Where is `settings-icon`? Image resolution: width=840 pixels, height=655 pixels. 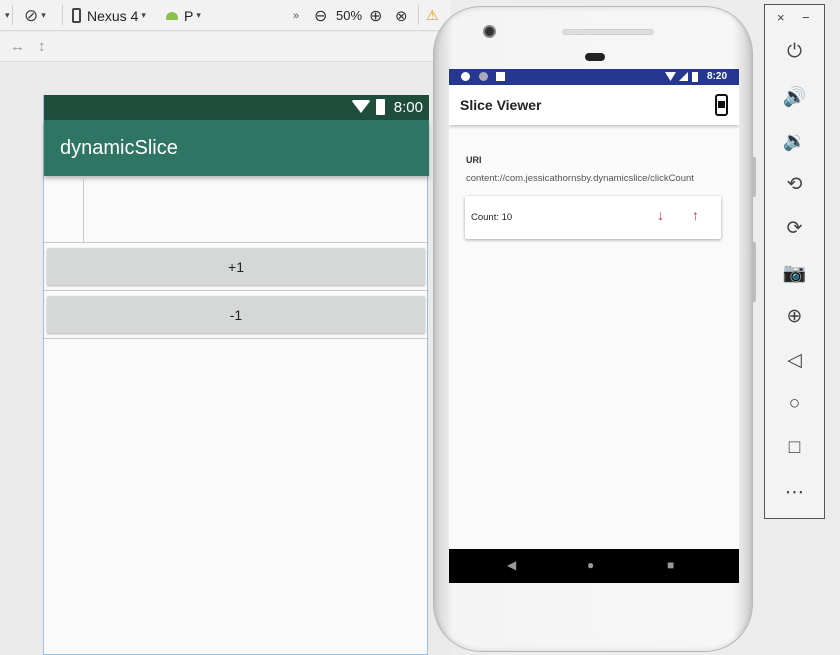
settings-icon is located at coordinates (465, 76).